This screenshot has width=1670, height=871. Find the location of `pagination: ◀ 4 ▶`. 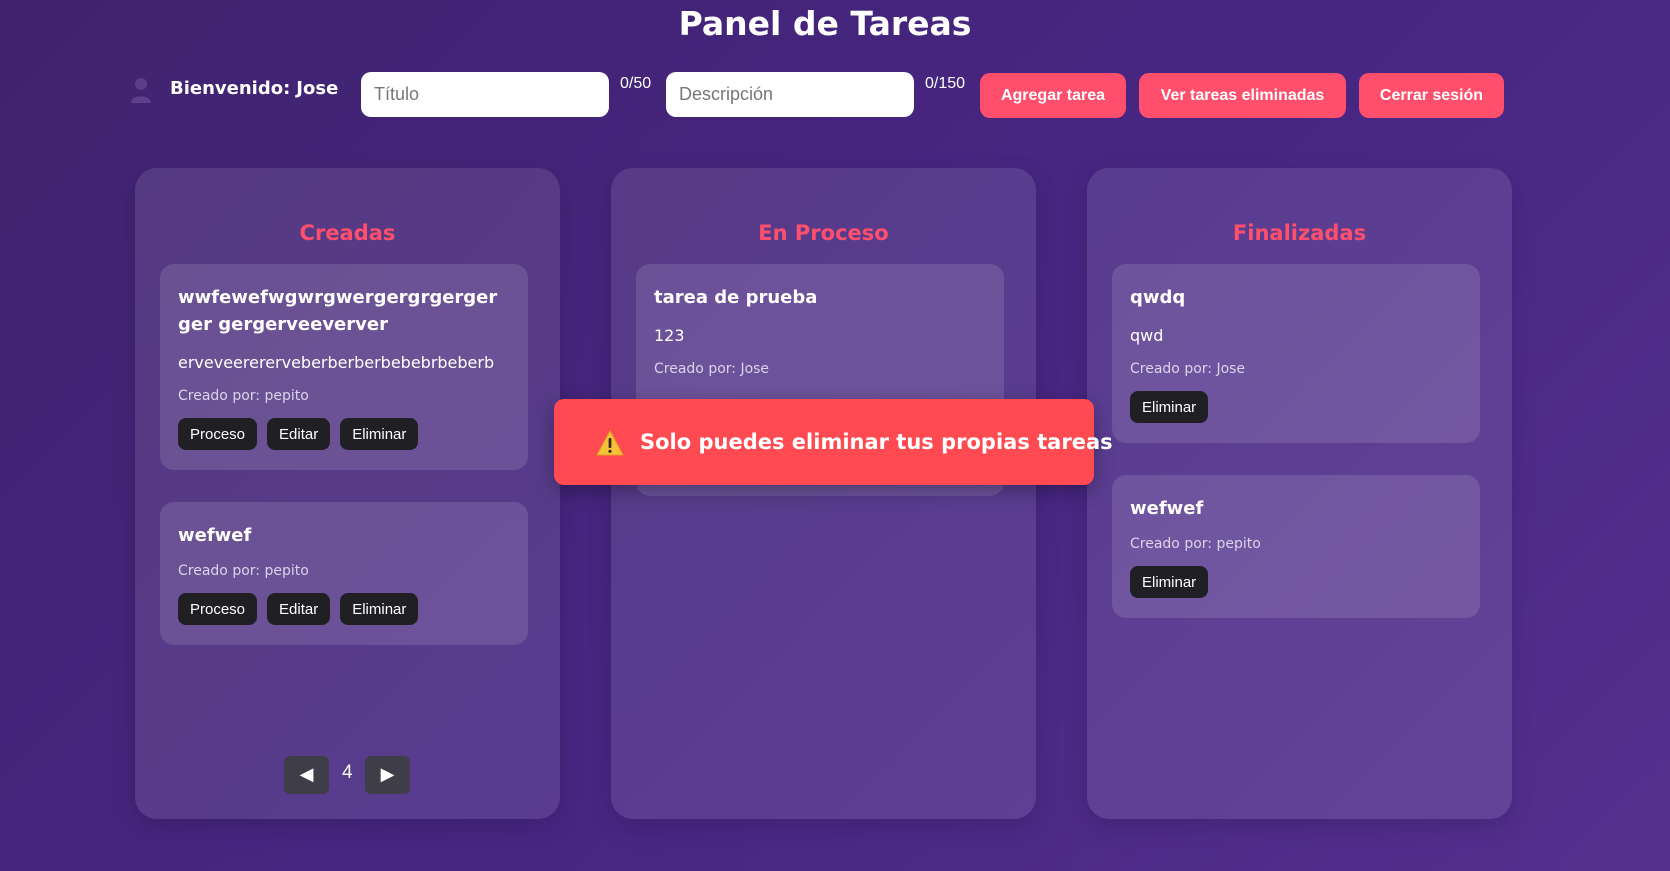

pagination: ◀ 4 ▶ is located at coordinates (347, 775).